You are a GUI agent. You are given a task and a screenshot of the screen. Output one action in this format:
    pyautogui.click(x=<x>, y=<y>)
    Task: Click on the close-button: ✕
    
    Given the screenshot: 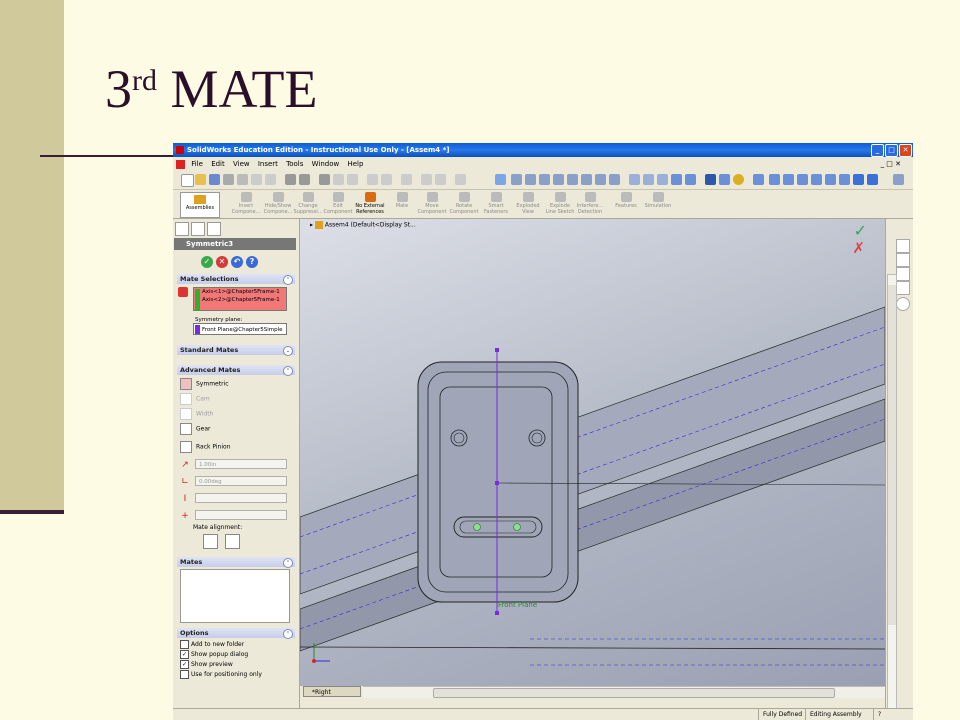 What is the action you would take?
    pyautogui.click(x=905, y=150)
    